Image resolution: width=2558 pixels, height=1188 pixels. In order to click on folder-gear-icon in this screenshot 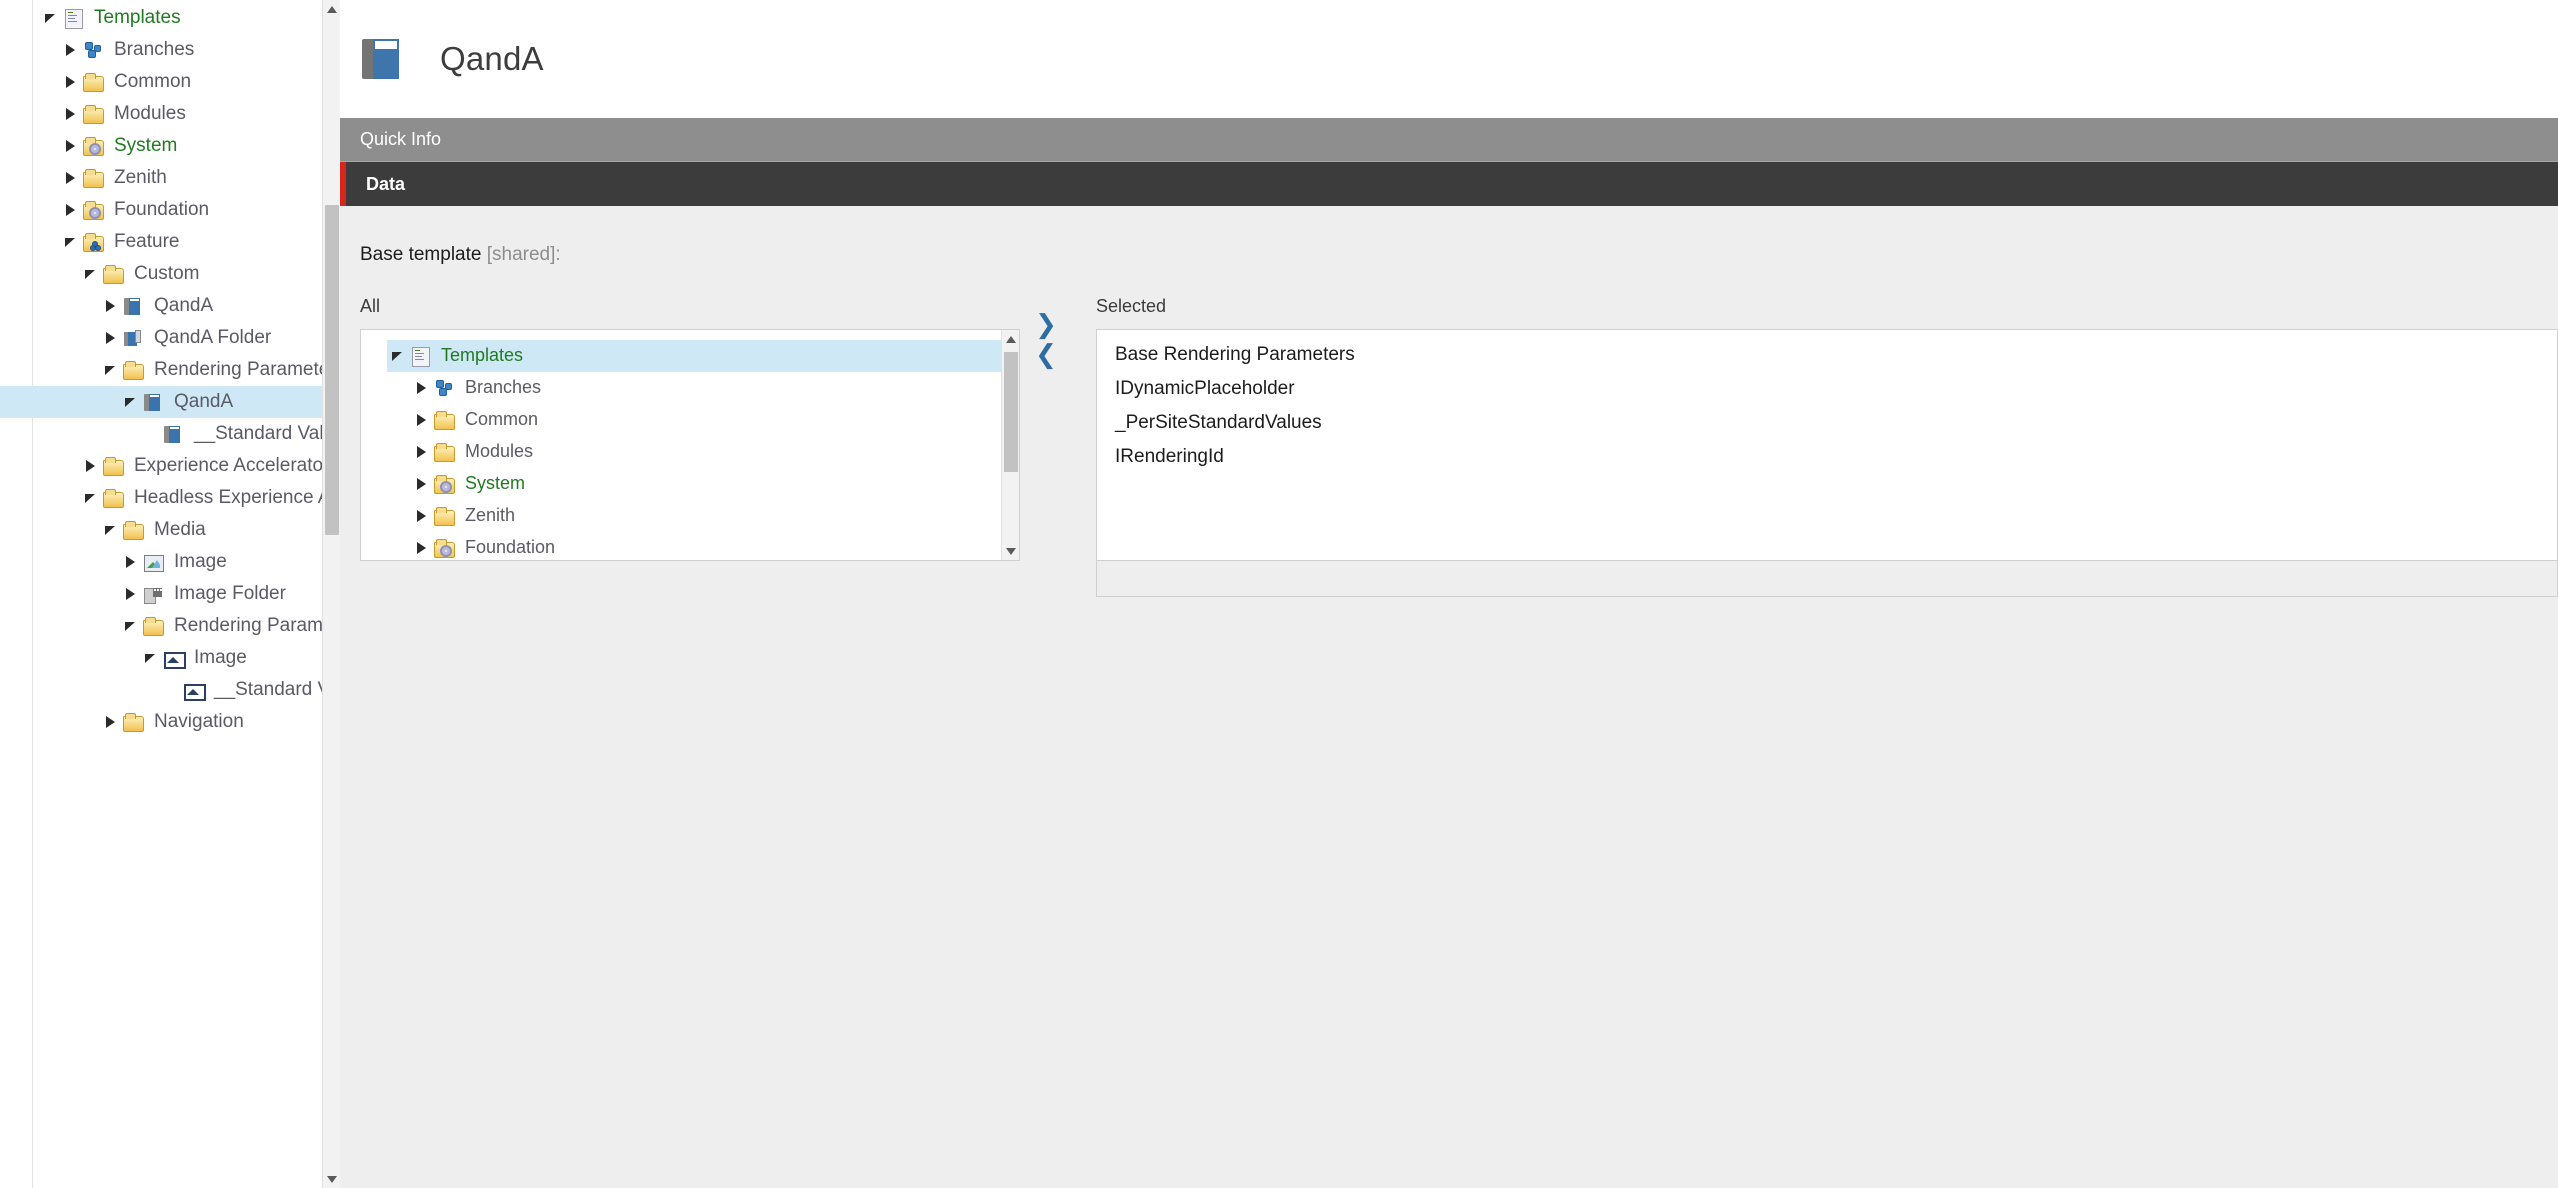, I will do `click(444, 484)`.